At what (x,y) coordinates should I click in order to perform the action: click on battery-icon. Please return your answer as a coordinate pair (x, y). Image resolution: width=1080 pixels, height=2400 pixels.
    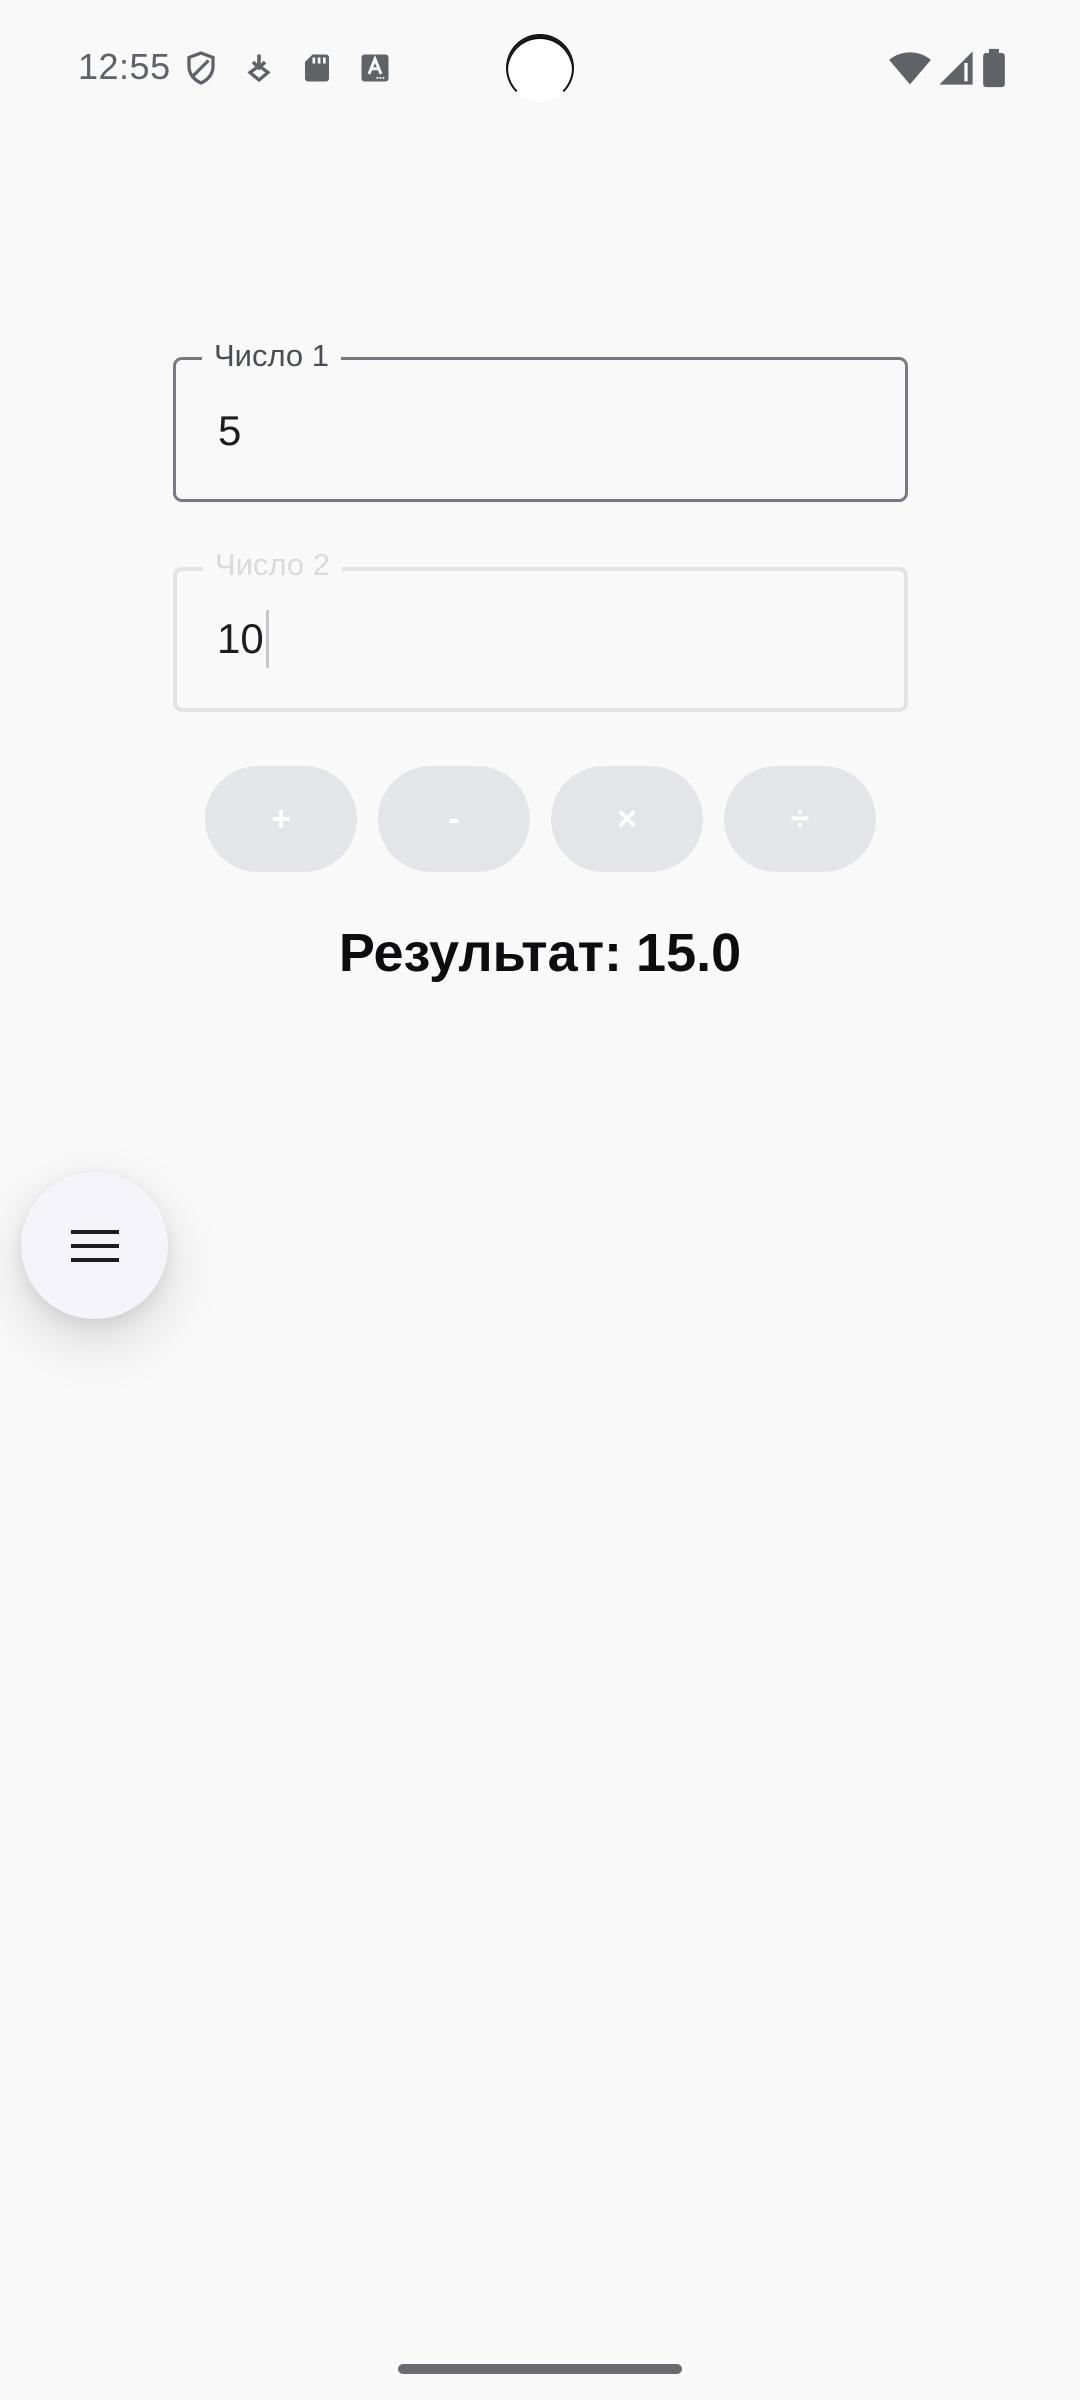
    Looking at the image, I should click on (994, 68).